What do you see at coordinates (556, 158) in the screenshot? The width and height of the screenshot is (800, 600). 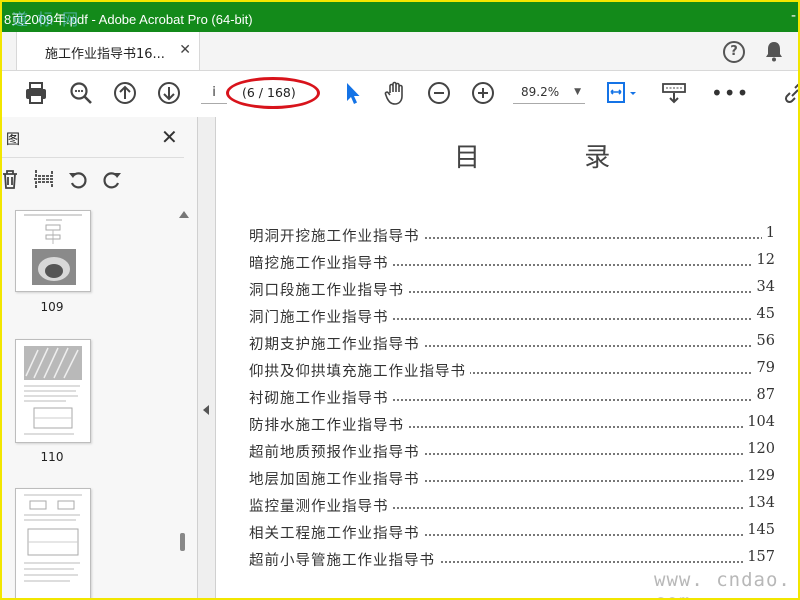 I see `page-title: 目 录` at bounding box center [556, 158].